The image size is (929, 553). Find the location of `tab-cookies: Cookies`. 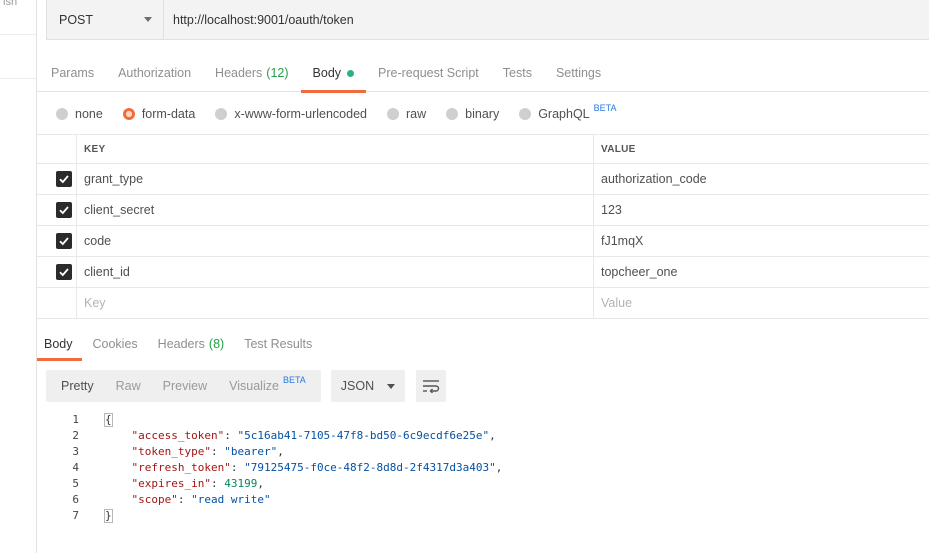

tab-cookies: Cookies is located at coordinates (114, 344).